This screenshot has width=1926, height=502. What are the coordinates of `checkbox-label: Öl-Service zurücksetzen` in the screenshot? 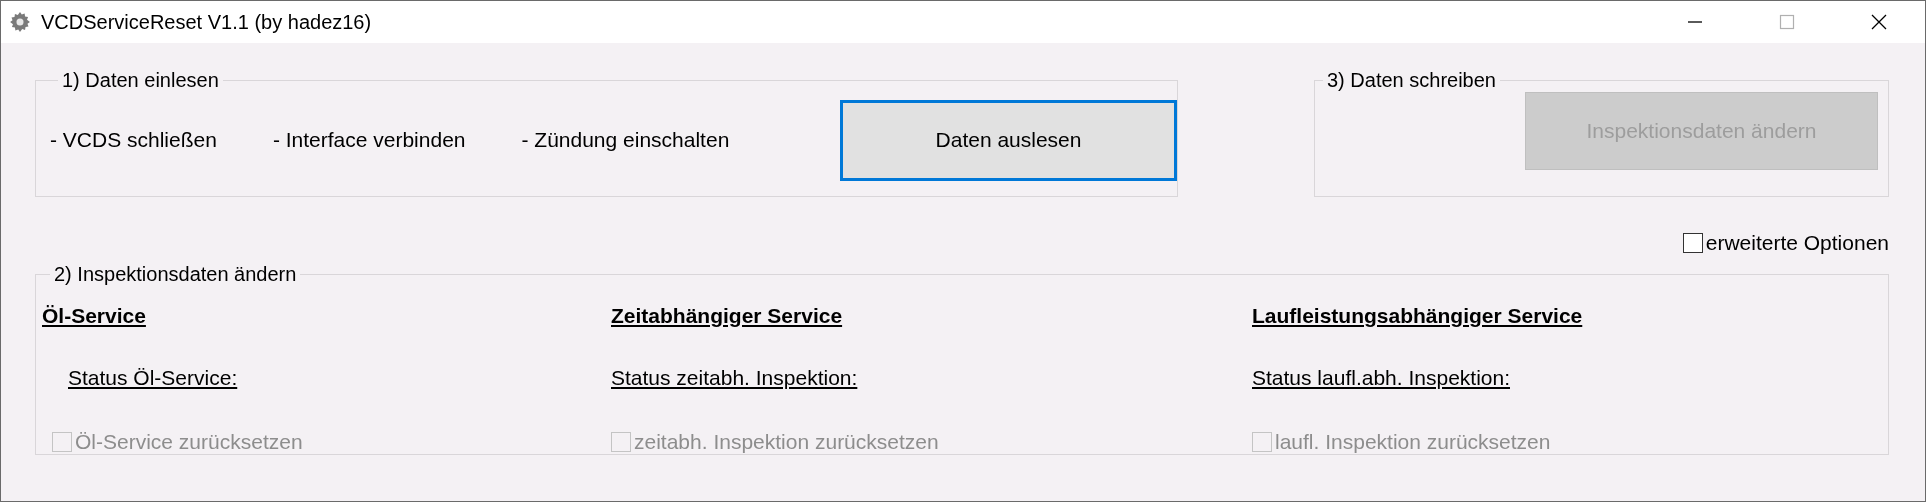 It's located at (189, 442).